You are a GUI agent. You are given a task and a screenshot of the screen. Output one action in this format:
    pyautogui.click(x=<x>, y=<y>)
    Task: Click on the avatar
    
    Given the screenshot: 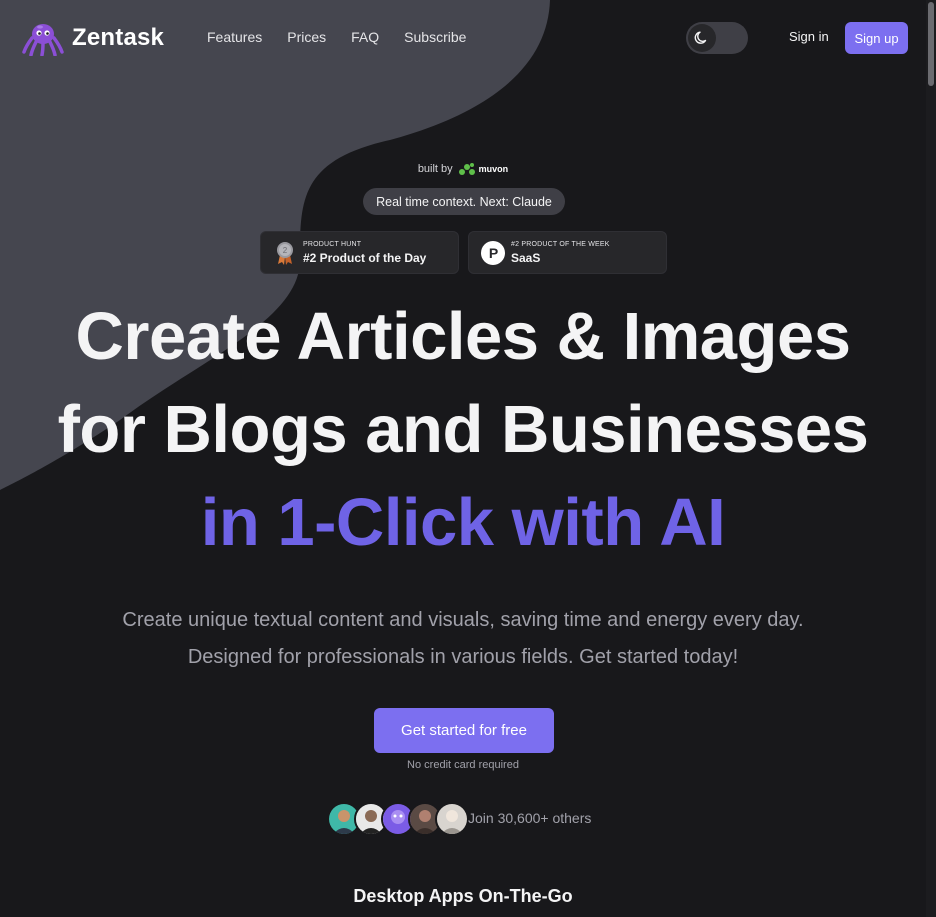 What is the action you would take?
    pyautogui.click(x=452, y=819)
    